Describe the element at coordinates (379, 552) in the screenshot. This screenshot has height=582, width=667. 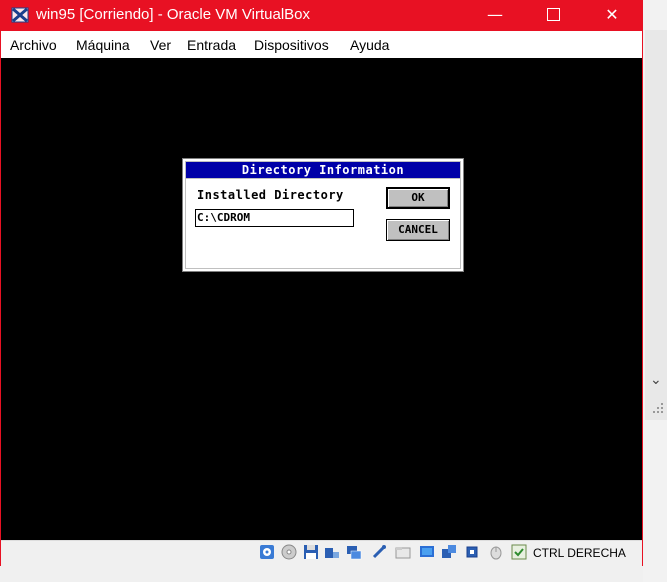
I see `usb-icon` at that location.